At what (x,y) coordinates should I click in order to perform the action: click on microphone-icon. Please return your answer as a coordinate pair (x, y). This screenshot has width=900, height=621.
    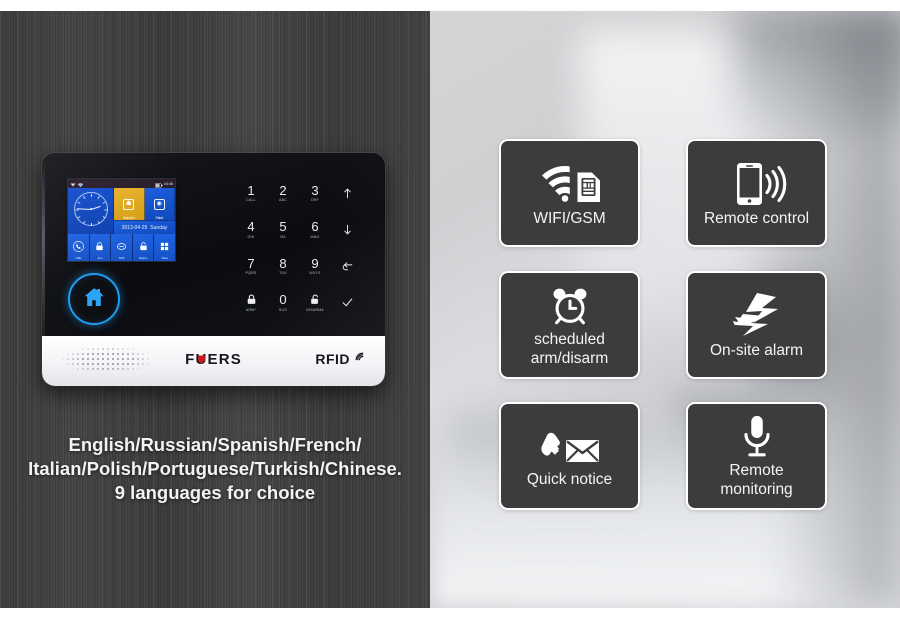
    Looking at the image, I should click on (757, 437).